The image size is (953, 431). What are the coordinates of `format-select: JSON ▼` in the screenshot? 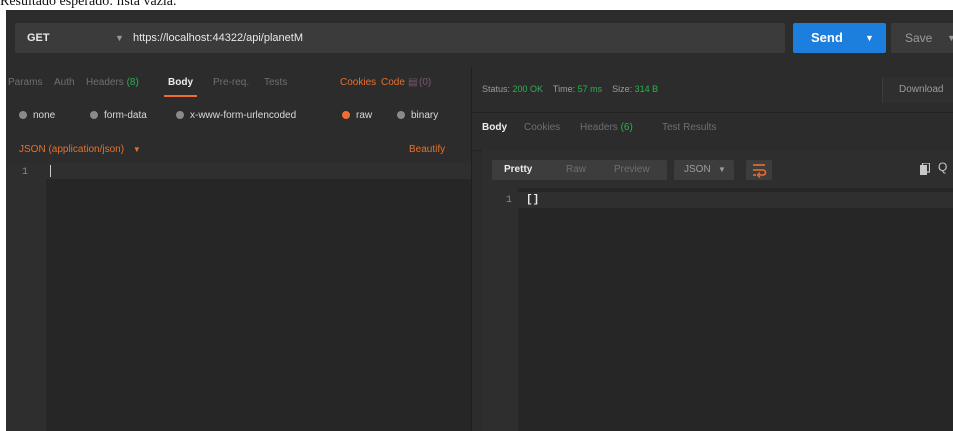 It's located at (704, 170).